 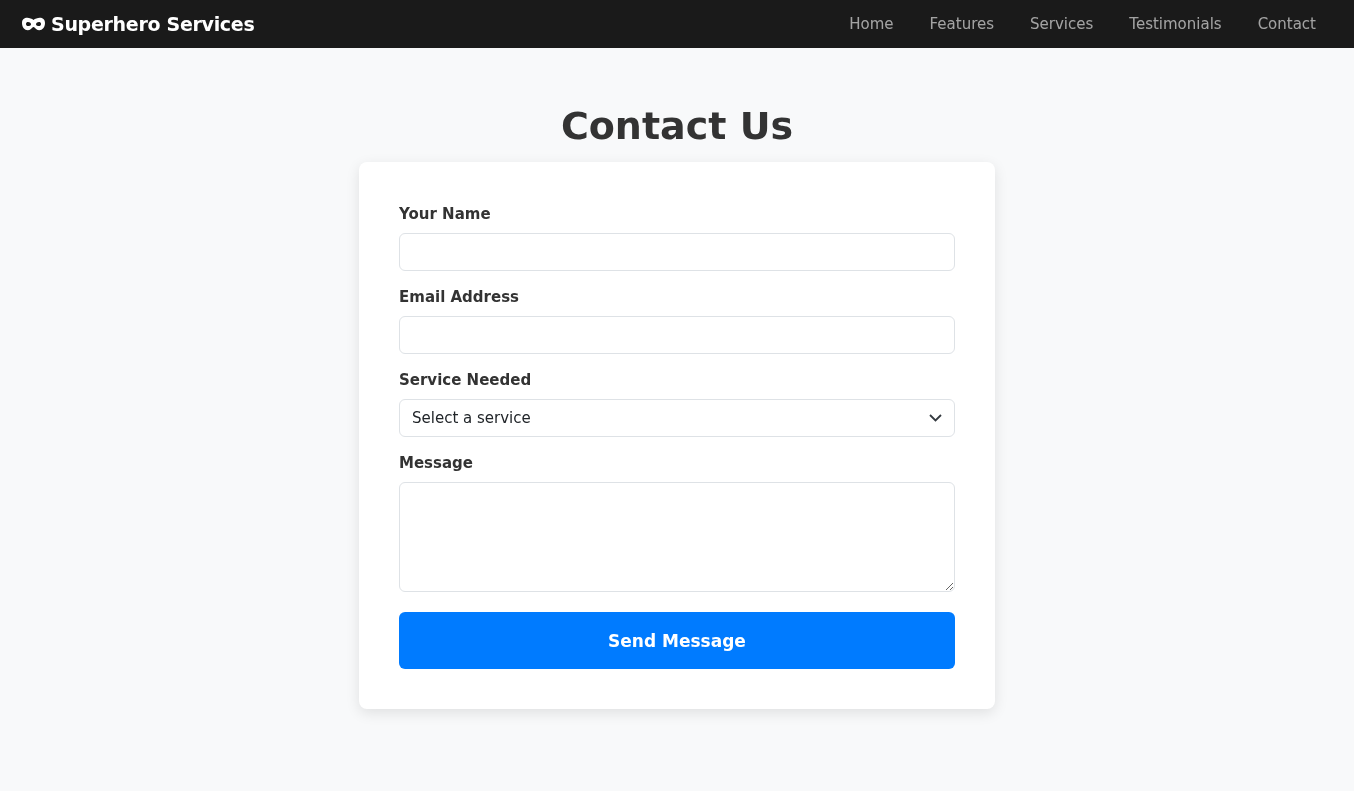 I want to click on brand-link: Superhero Services, so click(x=138, y=24).